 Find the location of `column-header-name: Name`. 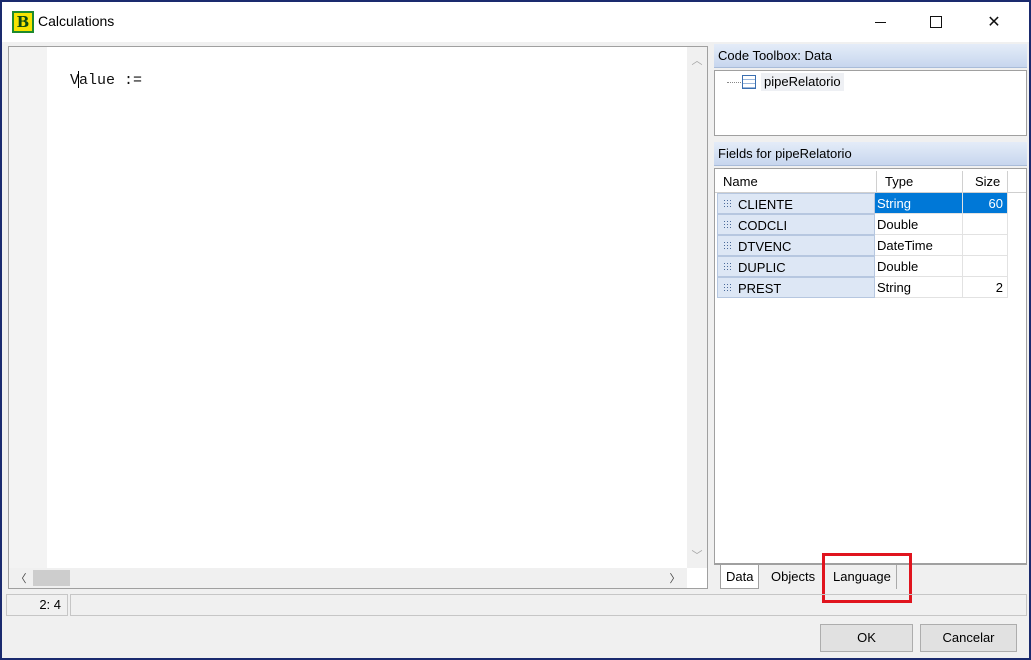

column-header-name: Name is located at coordinates (797, 182).